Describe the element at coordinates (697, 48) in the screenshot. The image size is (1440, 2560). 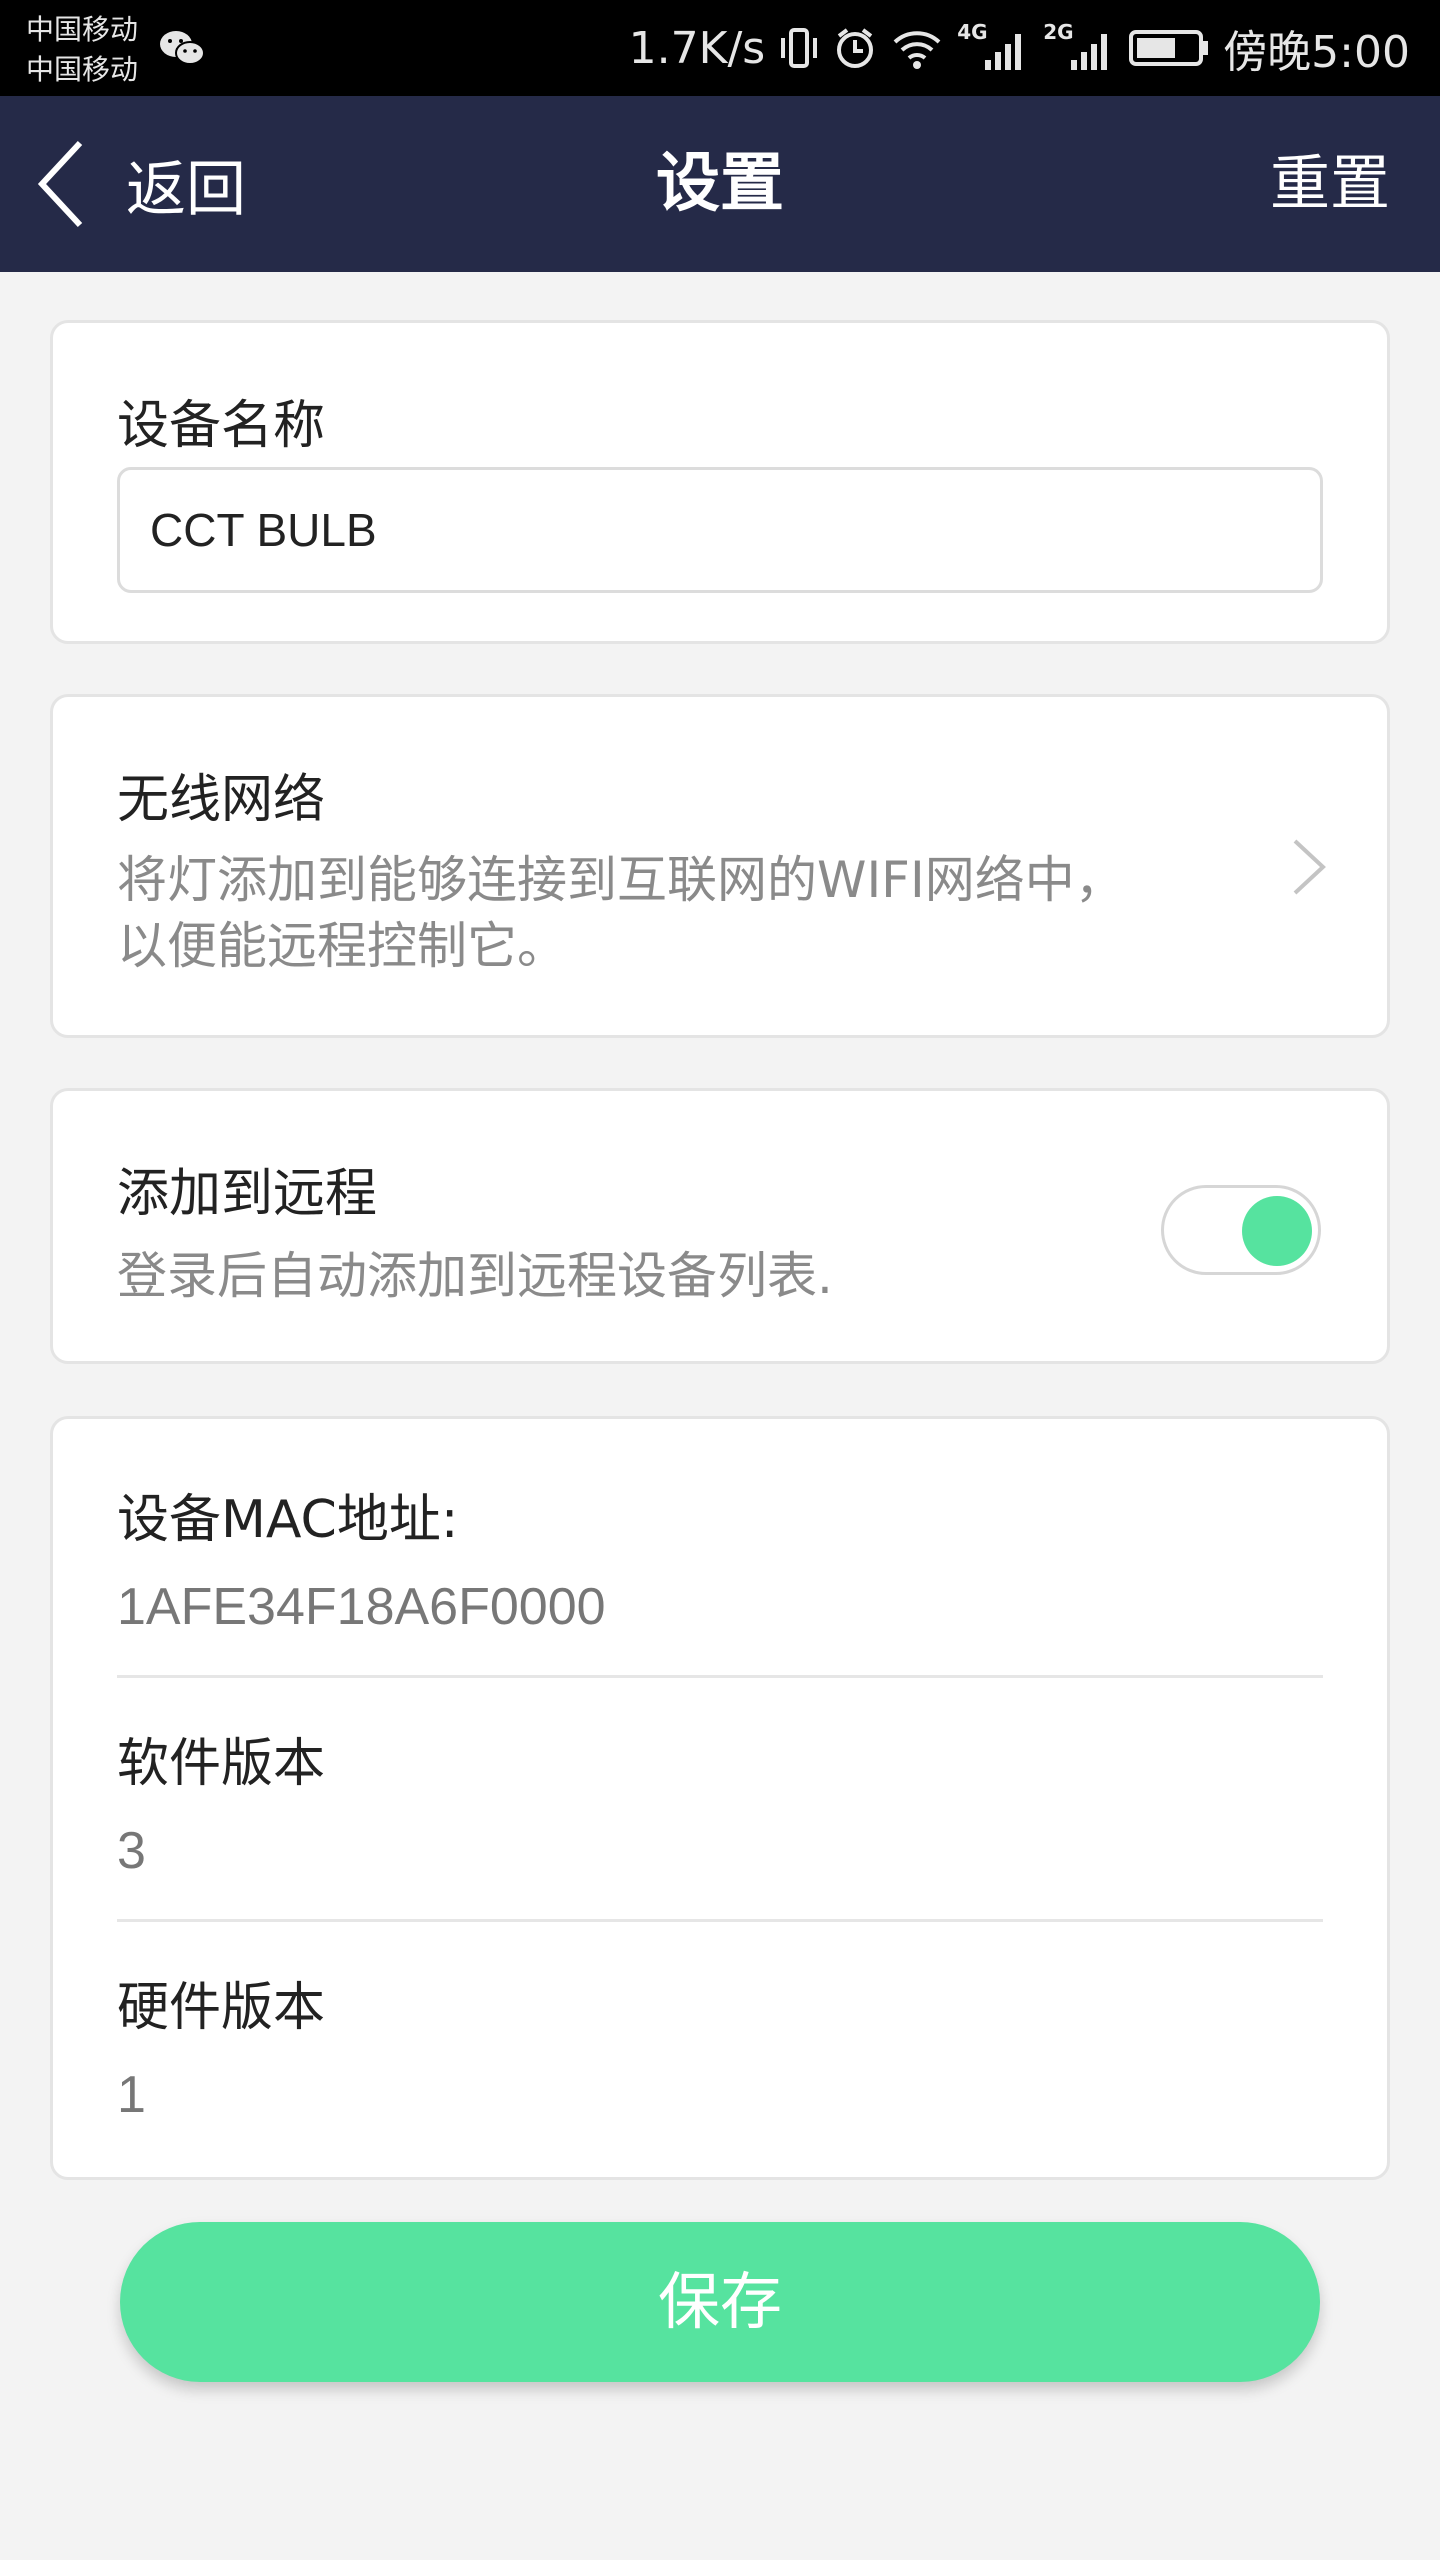
I see `net-speed: 1.7K/s` at that location.